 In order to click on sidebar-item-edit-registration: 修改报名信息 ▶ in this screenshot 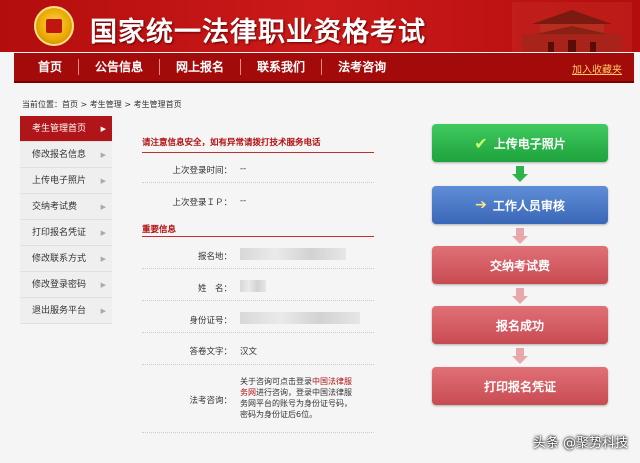, I will do `click(66, 155)`.